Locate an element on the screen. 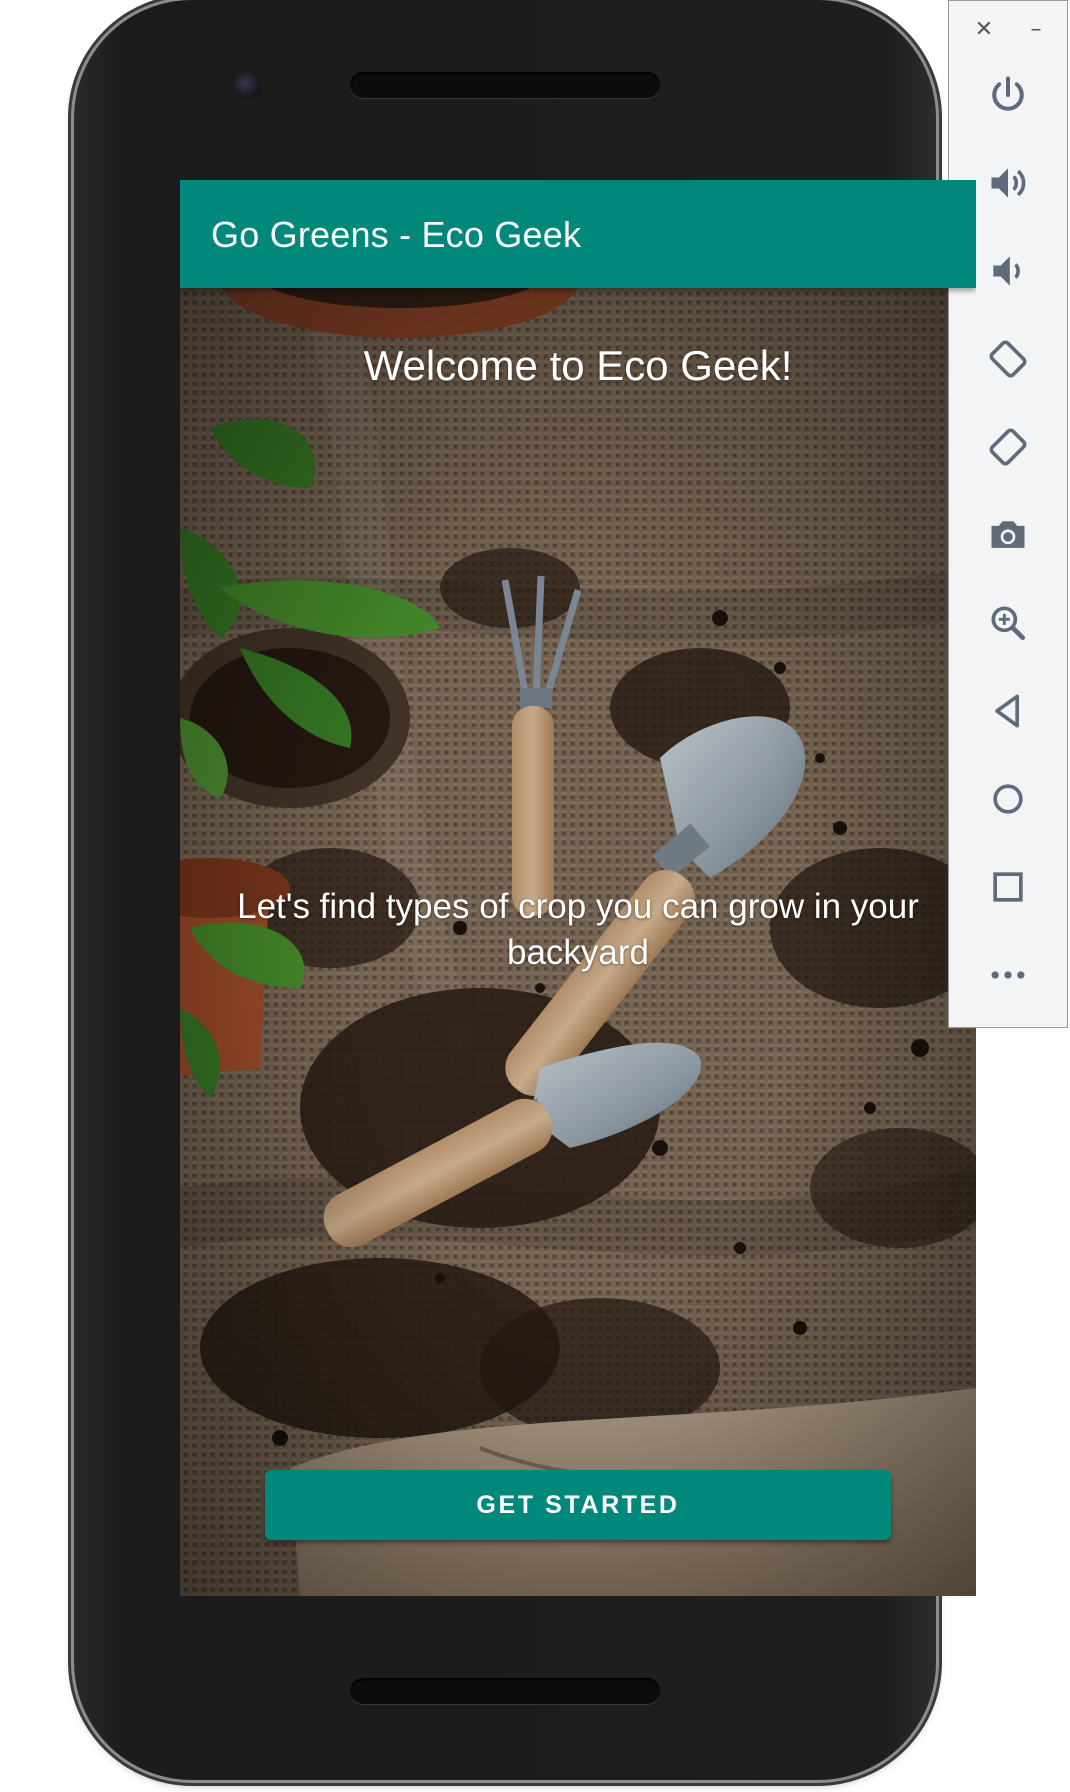 The height and width of the screenshot is (1792, 1070). overview-icon is located at coordinates (1008, 887).